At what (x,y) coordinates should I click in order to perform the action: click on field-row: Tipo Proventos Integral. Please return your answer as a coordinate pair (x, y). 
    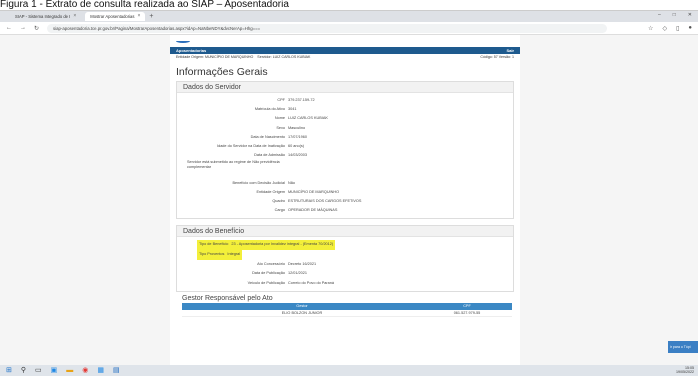
    Looking at the image, I should click on (345, 255).